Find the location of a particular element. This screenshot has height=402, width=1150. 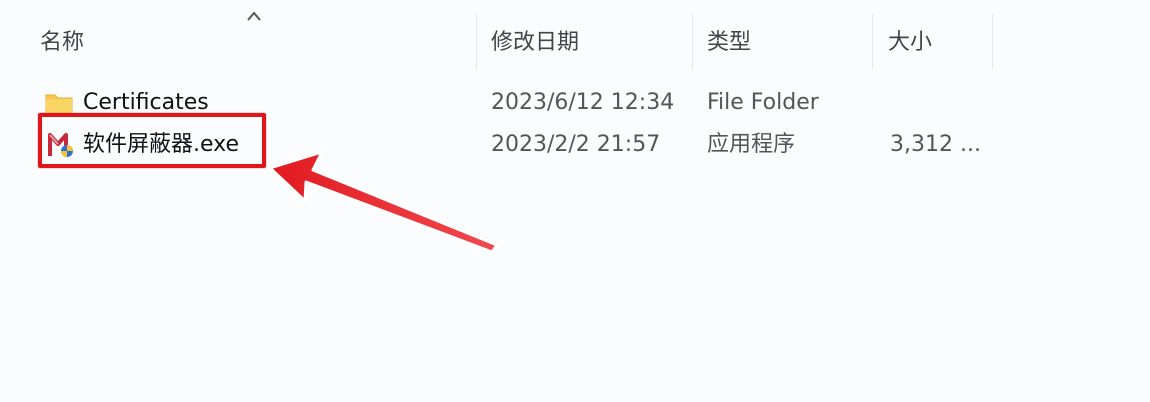

file-modified: 2023/6/12 12:34 is located at coordinates (583, 102).